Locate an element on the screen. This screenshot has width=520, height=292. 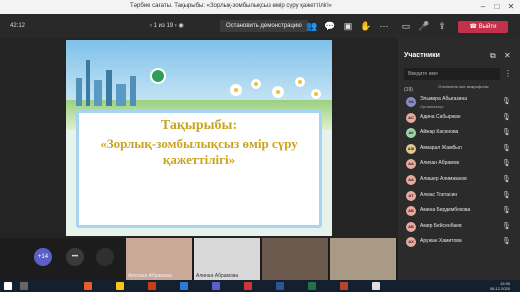
raise-hand-icon: ✋ is located at coordinates (366, 26).